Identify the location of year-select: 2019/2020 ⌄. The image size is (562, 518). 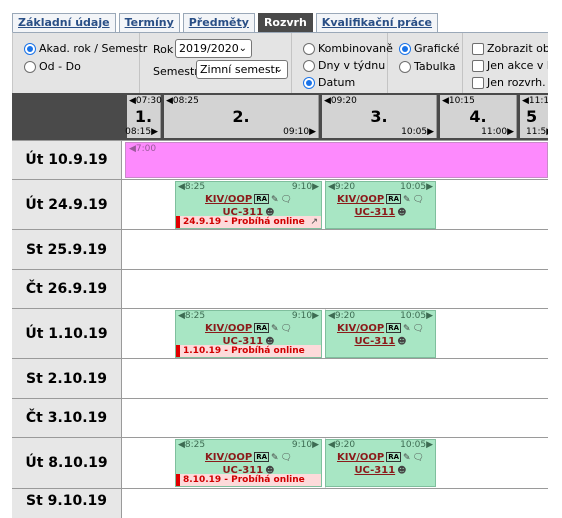
(213, 48).